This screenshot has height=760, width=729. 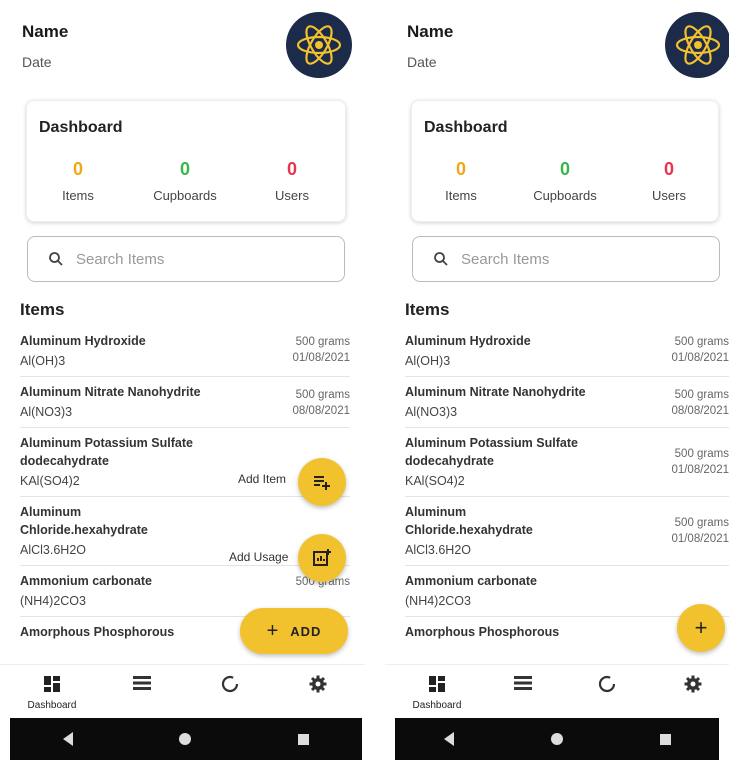 What do you see at coordinates (567, 591) in the screenshot?
I see `list-item: Ammonium carbonate (NH4)2CO3` at bounding box center [567, 591].